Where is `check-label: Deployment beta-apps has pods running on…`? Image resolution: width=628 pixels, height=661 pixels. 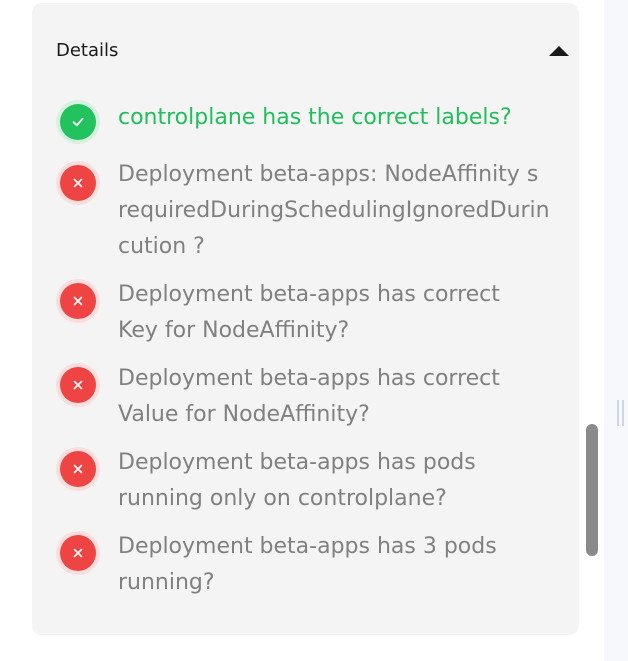
check-label: Deployment beta-apps has pods running on… is located at coordinates (348, 481).